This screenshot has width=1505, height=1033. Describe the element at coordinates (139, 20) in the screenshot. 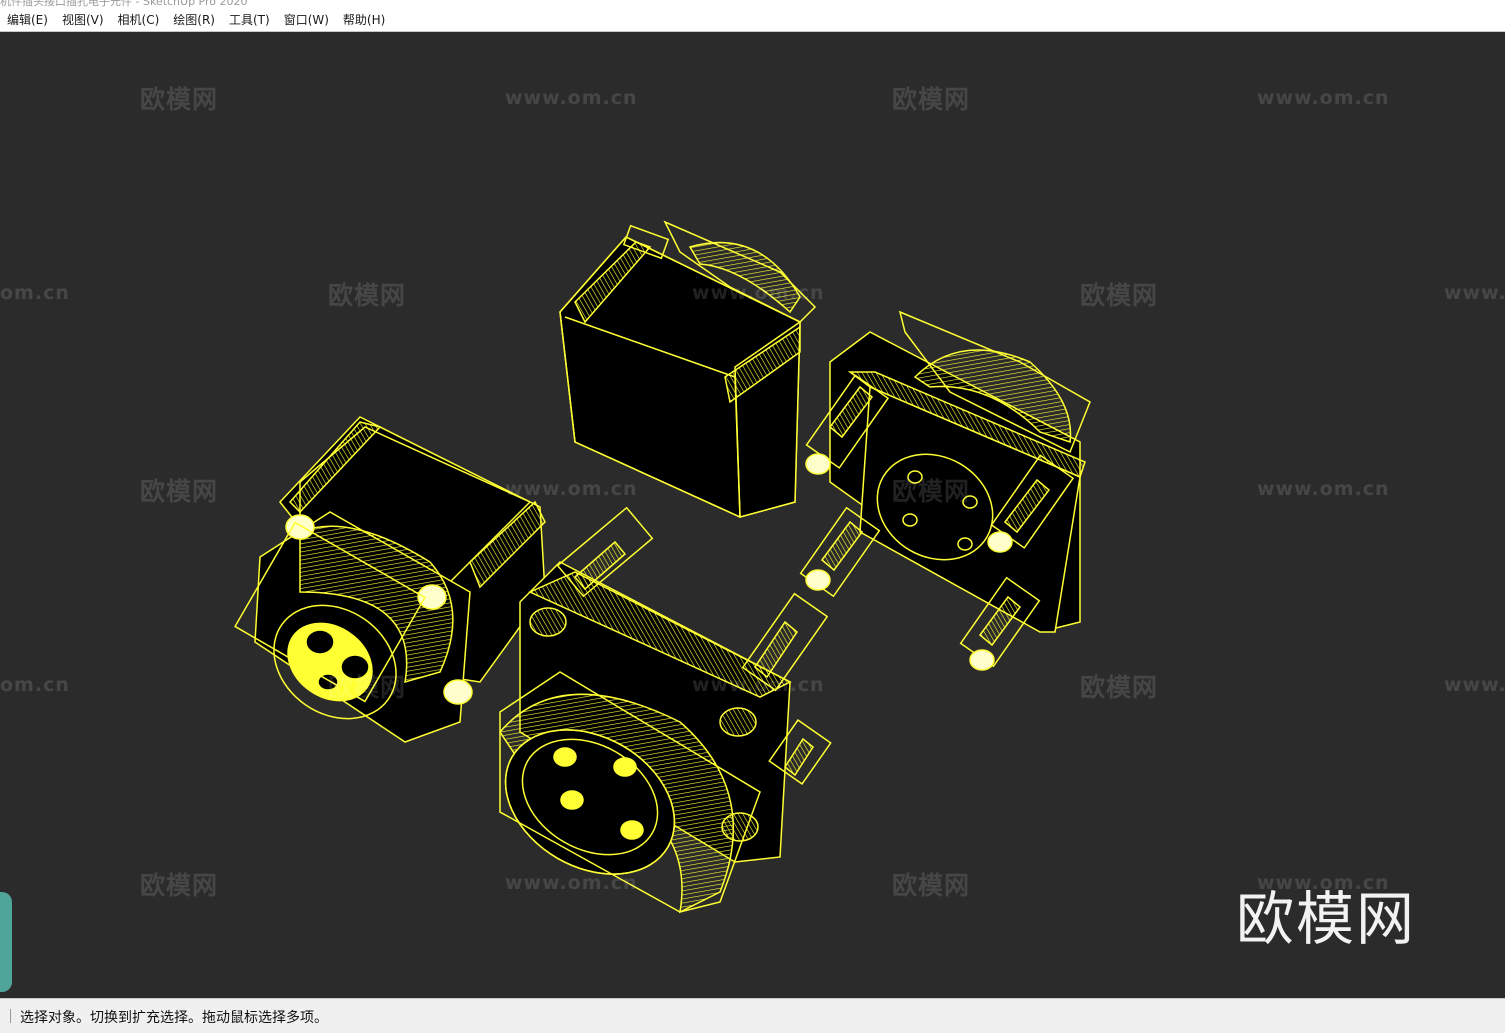

I see `menu-camera: 相机(C)` at that location.